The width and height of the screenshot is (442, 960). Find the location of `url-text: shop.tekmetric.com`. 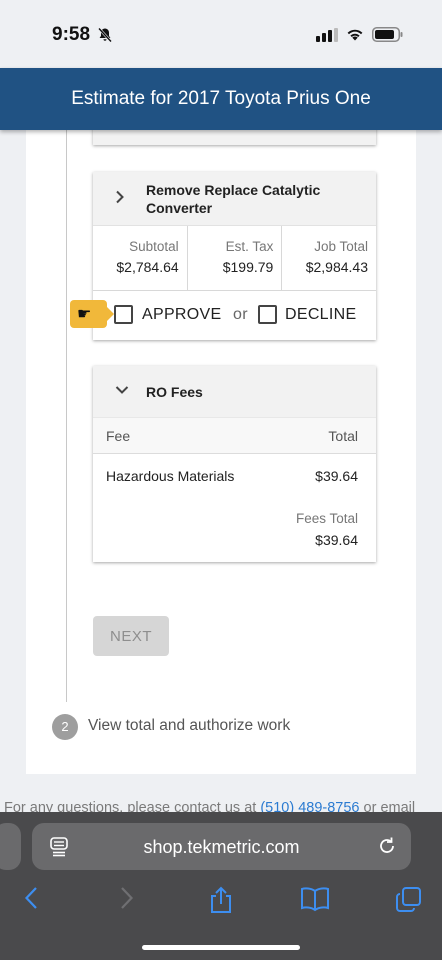

url-text: shop.tekmetric.com is located at coordinates (221, 847).